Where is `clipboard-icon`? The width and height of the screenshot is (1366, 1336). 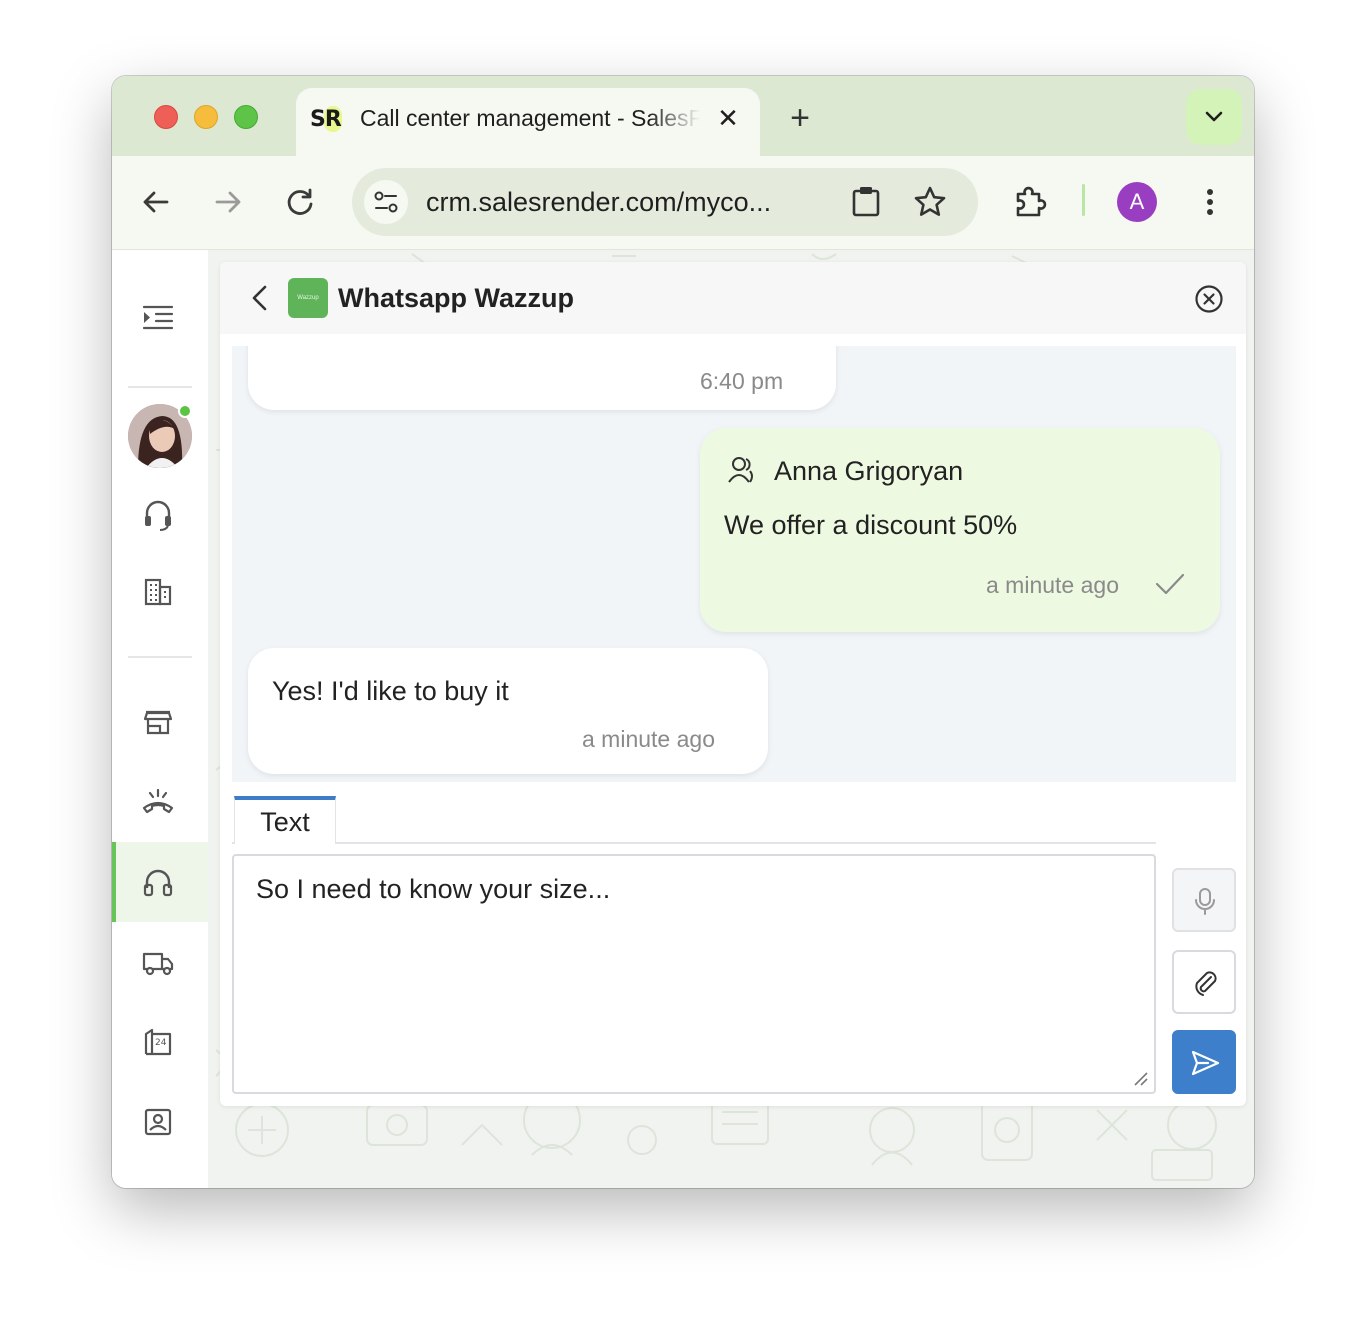
clipboard-icon is located at coordinates (866, 202).